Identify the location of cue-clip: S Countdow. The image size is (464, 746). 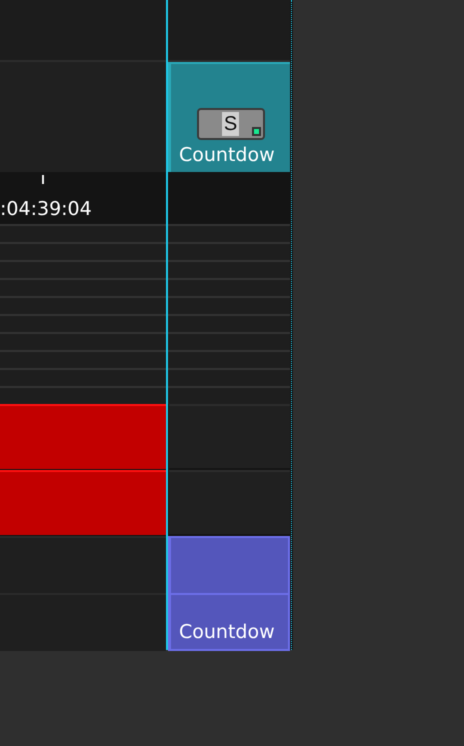
(229, 117).